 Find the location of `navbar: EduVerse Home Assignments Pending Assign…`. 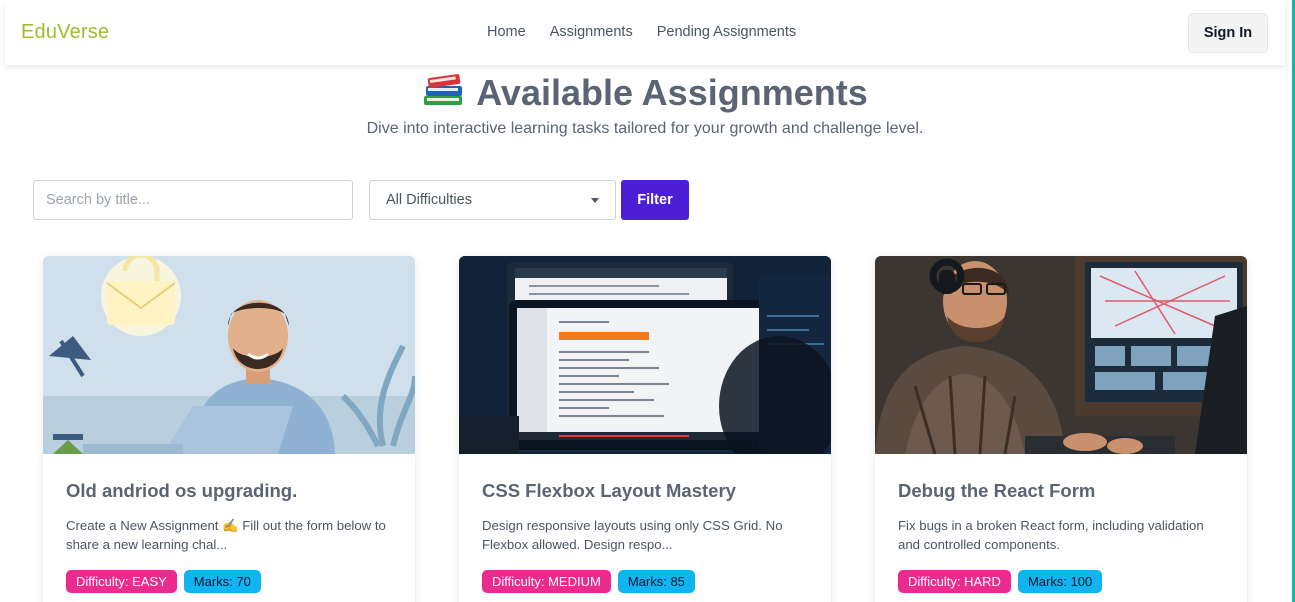

navbar: EduVerse Home Assignments Pending Assign… is located at coordinates (645, 32).